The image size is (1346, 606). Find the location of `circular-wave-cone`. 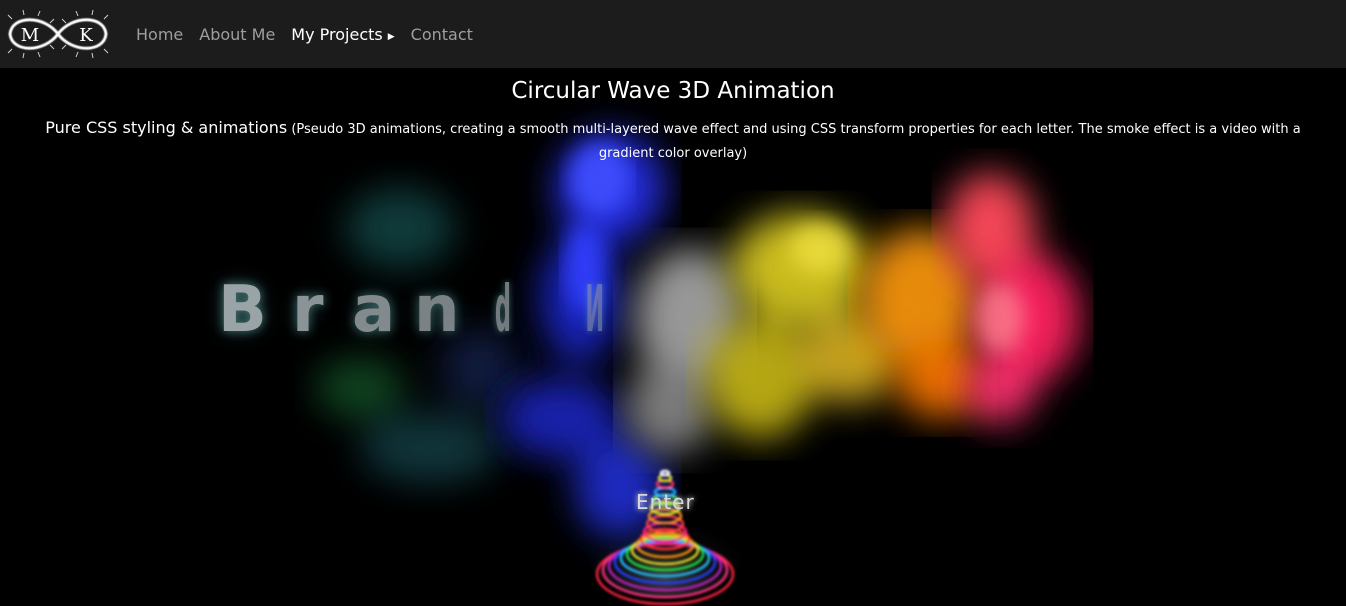

circular-wave-cone is located at coordinates (665, 522).